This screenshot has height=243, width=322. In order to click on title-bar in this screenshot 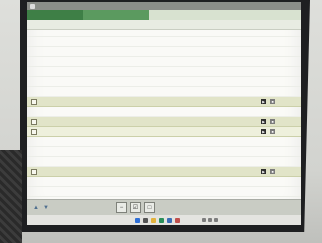, I will do `click(164, 6)`.